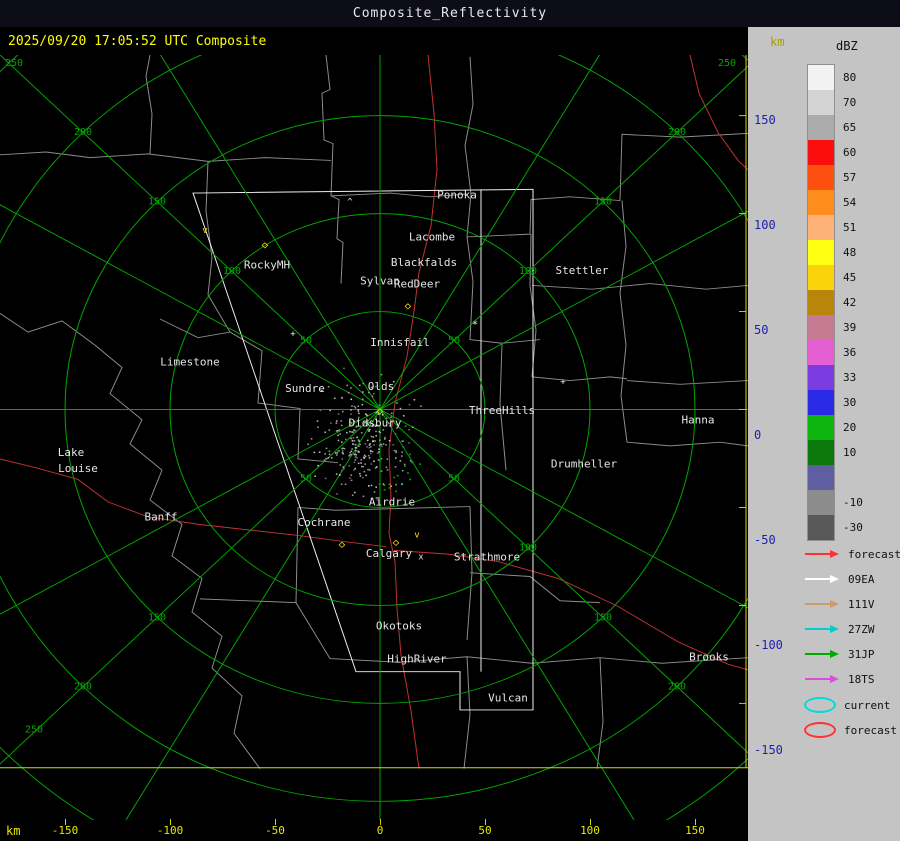 The width and height of the screenshot is (900, 841). What do you see at coordinates (861, 654) in the screenshot?
I see `legend-vector-label: 31JP` at bounding box center [861, 654].